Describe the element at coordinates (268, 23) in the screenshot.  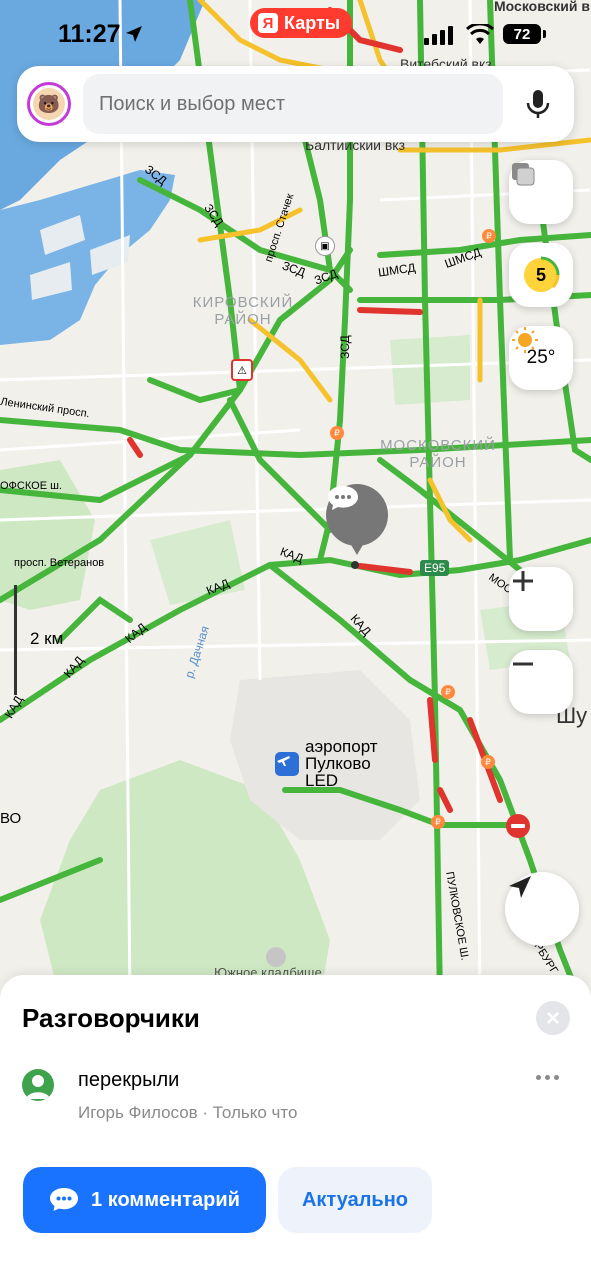
I see `yandex-logo-icon: Я` at that location.